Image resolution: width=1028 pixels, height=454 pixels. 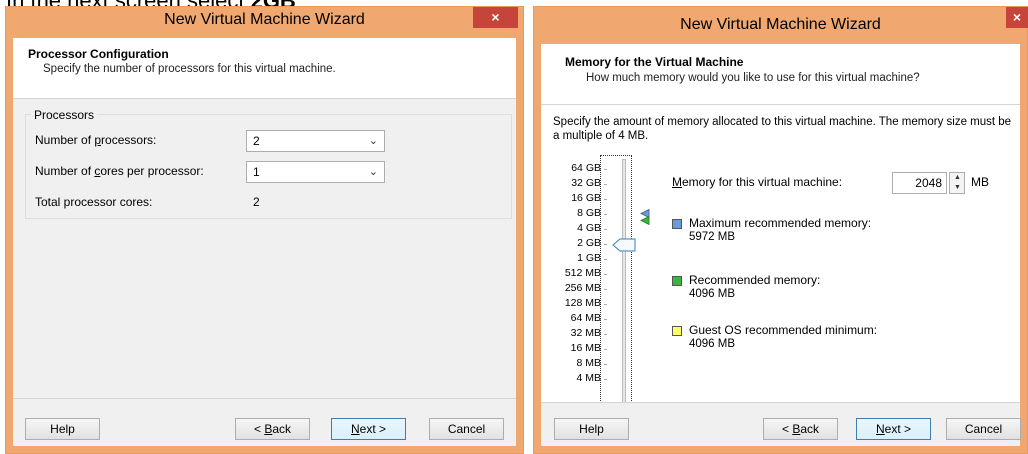 What do you see at coordinates (585, 318) in the screenshot?
I see `scale-label: 64 MB` at bounding box center [585, 318].